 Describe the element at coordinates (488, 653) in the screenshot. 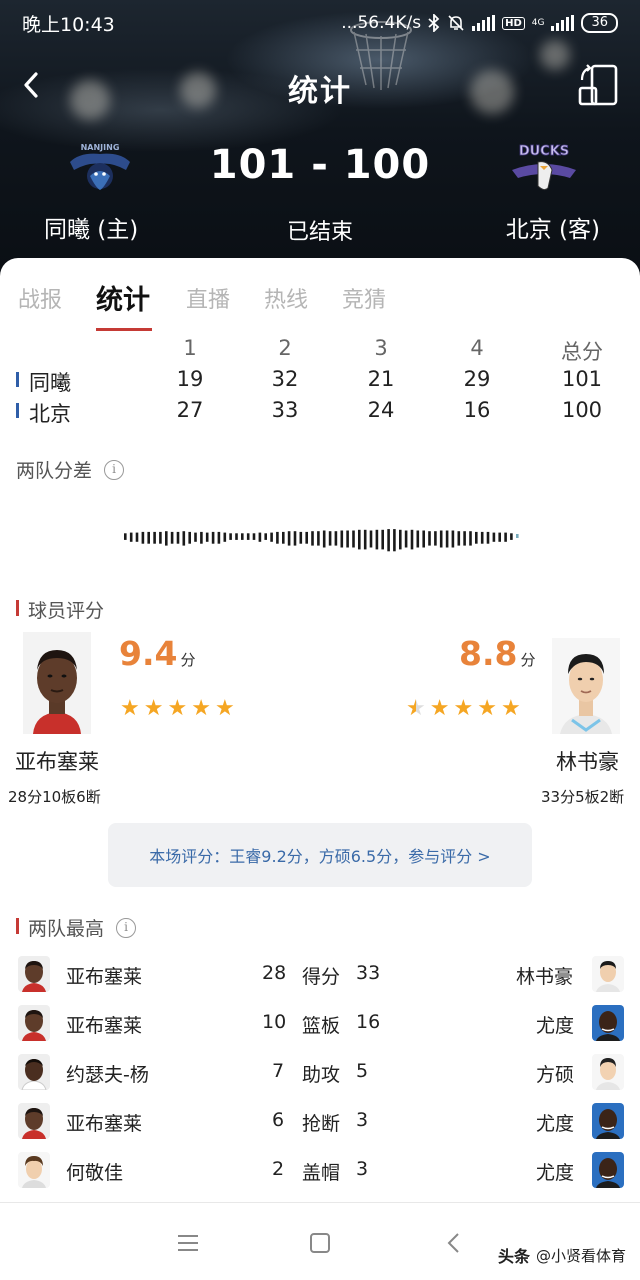

I see `rating-value: 8.8` at that location.